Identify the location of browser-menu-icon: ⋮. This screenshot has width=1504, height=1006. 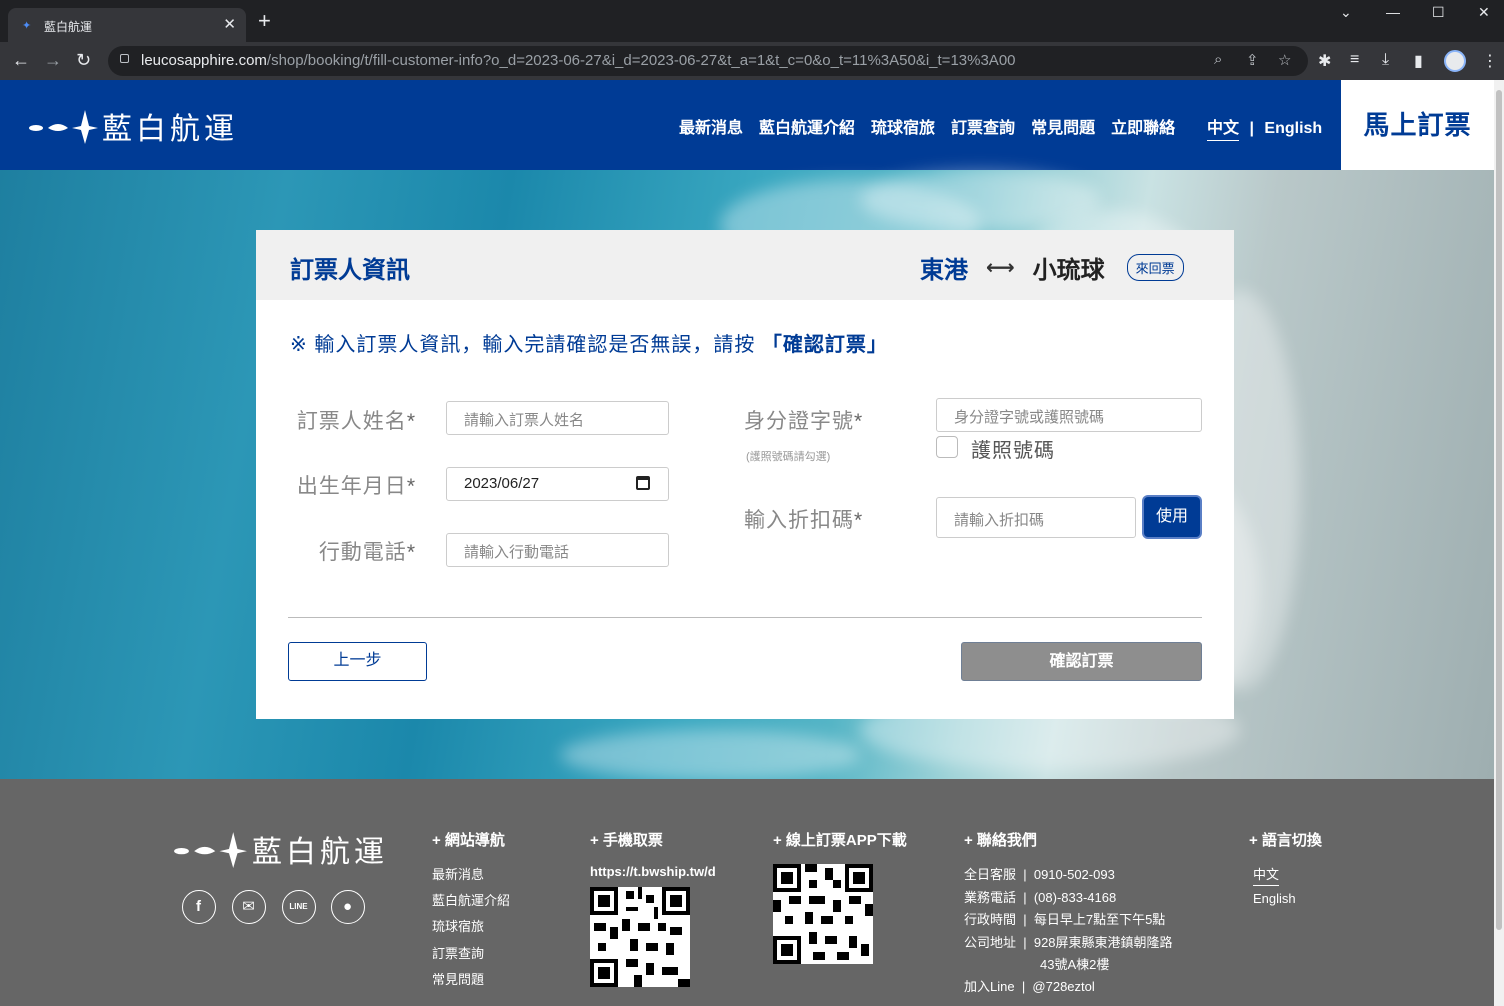
(1490, 61).